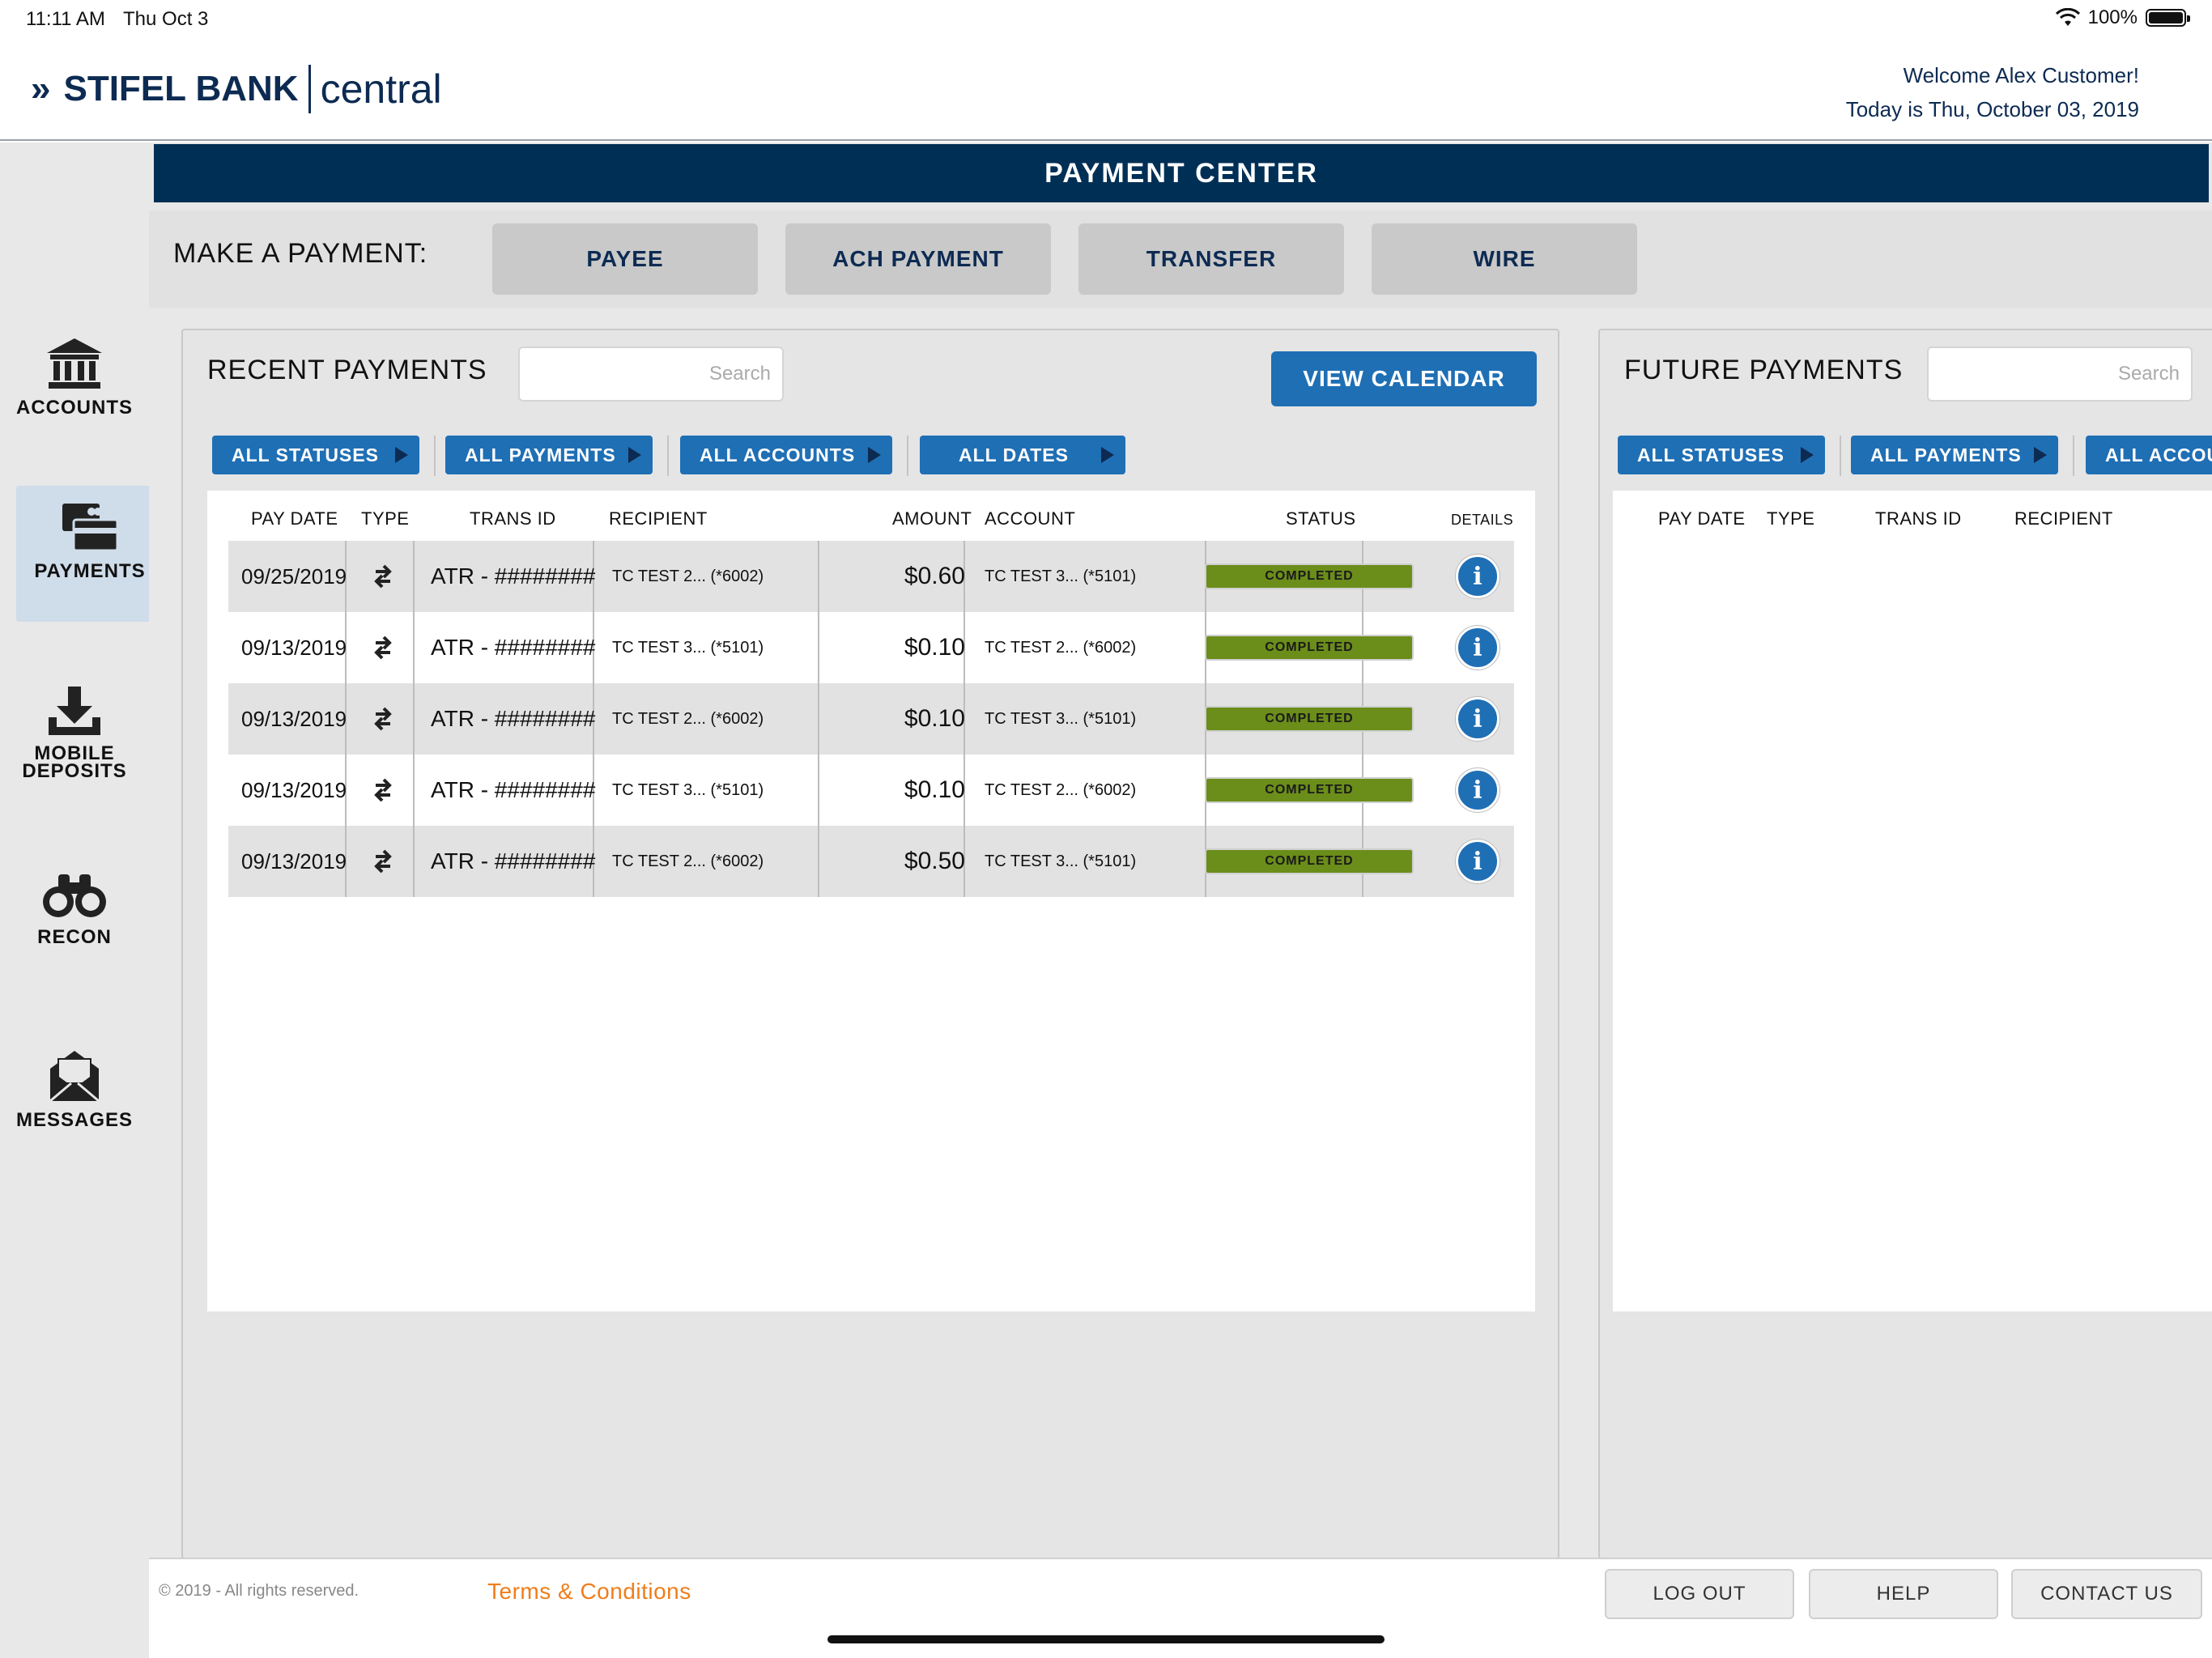 This screenshot has width=2212, height=1658. Describe the element at coordinates (90, 528) in the screenshot. I see `payments-icon` at that location.